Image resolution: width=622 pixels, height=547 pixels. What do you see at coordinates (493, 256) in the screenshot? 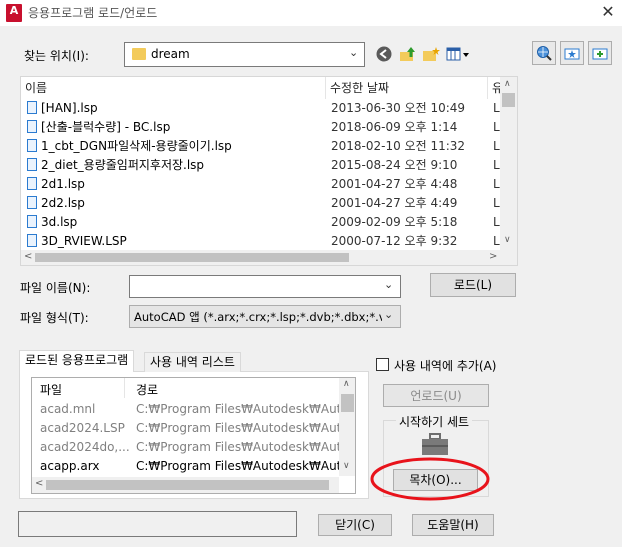
I see `scroll-right-icon: >` at bounding box center [493, 256].